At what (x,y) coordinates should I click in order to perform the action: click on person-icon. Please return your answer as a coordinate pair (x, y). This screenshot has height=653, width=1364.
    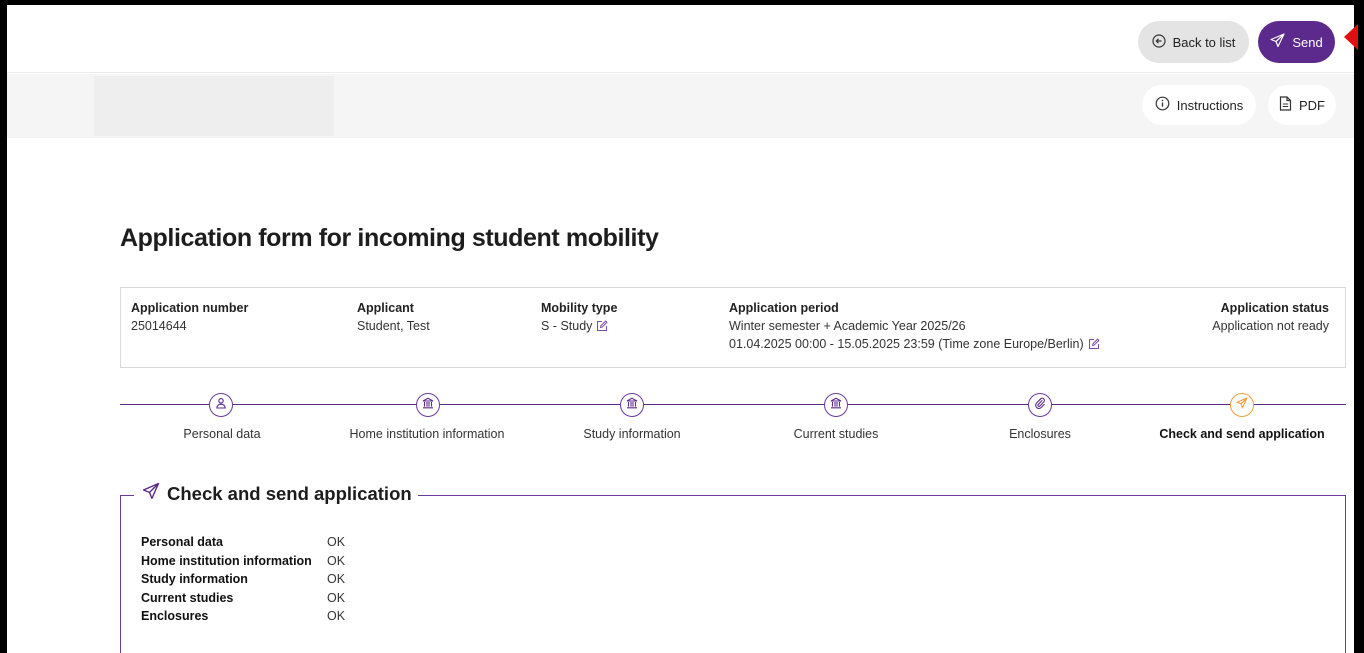
    Looking at the image, I should click on (221, 405).